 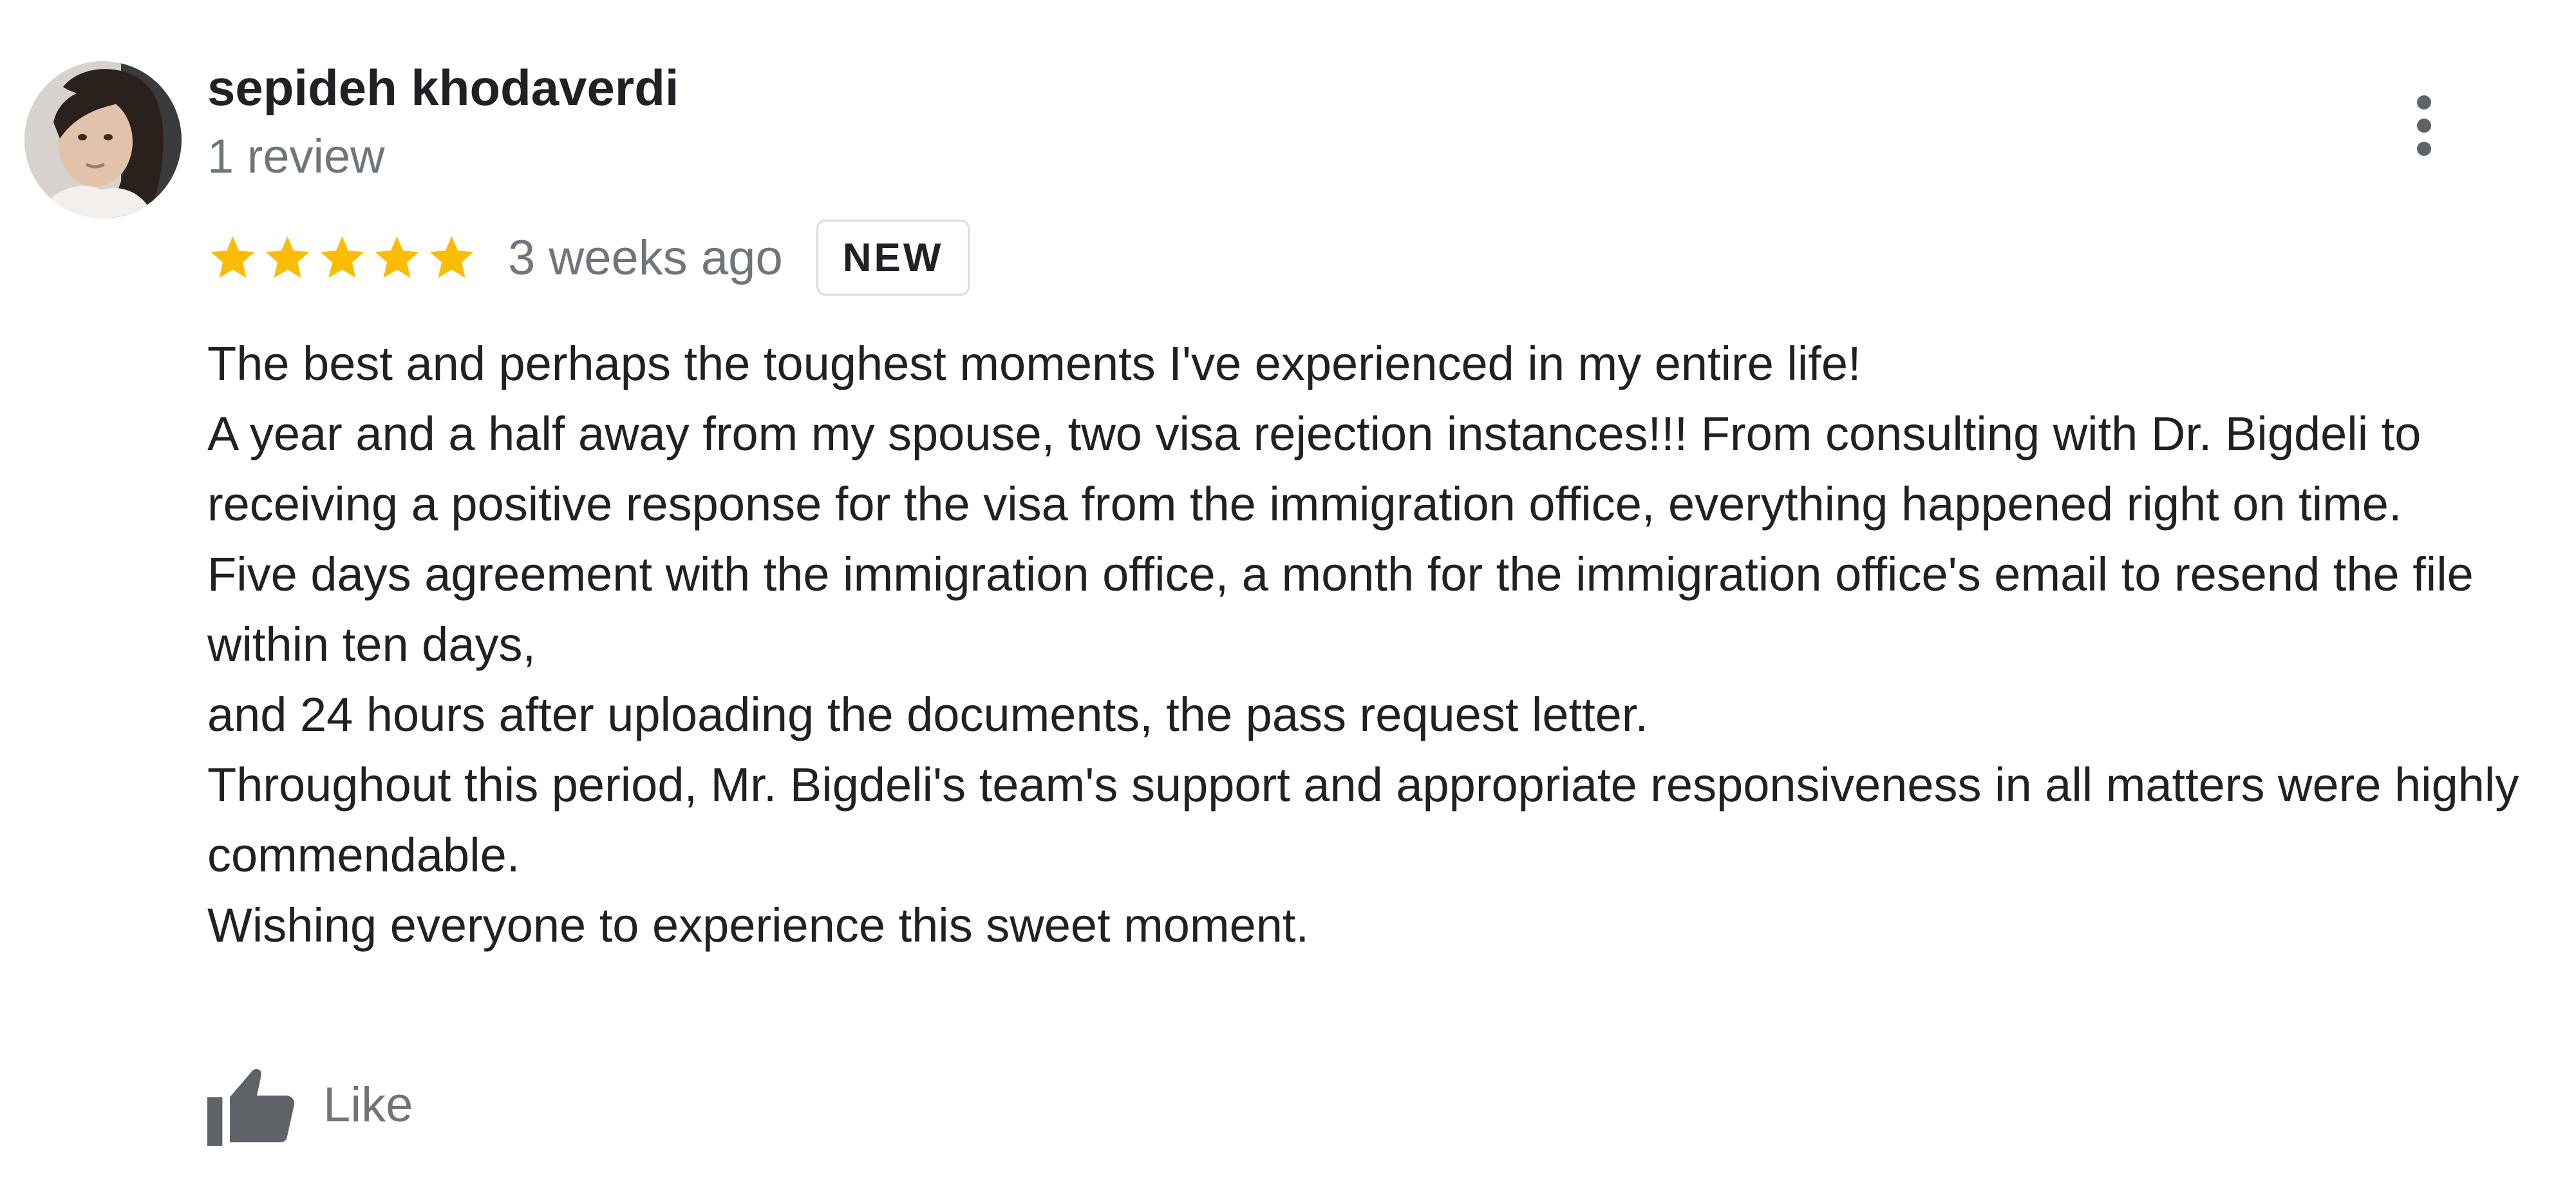 I want to click on new-badge: NEW, so click(x=893, y=258).